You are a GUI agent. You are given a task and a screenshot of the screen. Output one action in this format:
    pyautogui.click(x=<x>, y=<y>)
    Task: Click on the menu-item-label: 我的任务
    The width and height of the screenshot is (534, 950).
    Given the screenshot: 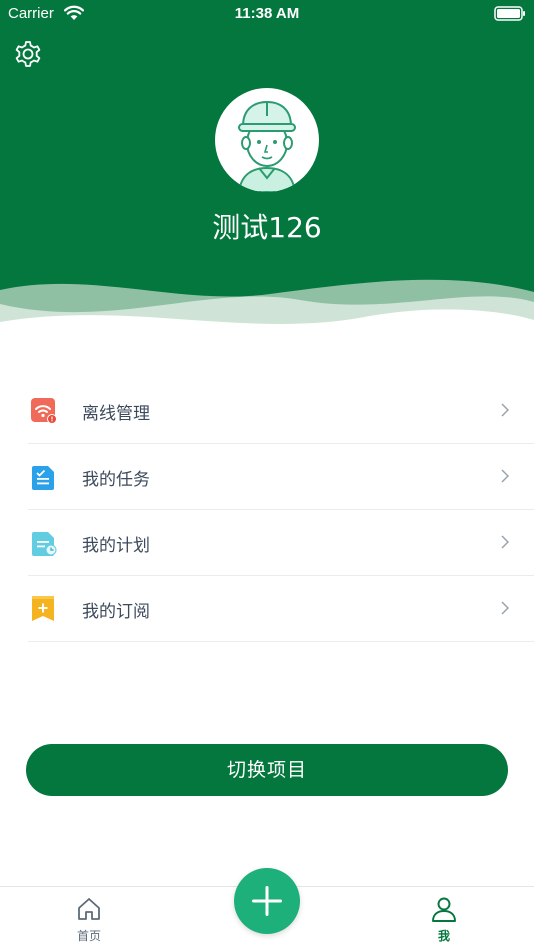 What is the action you would take?
    pyautogui.click(x=116, y=480)
    